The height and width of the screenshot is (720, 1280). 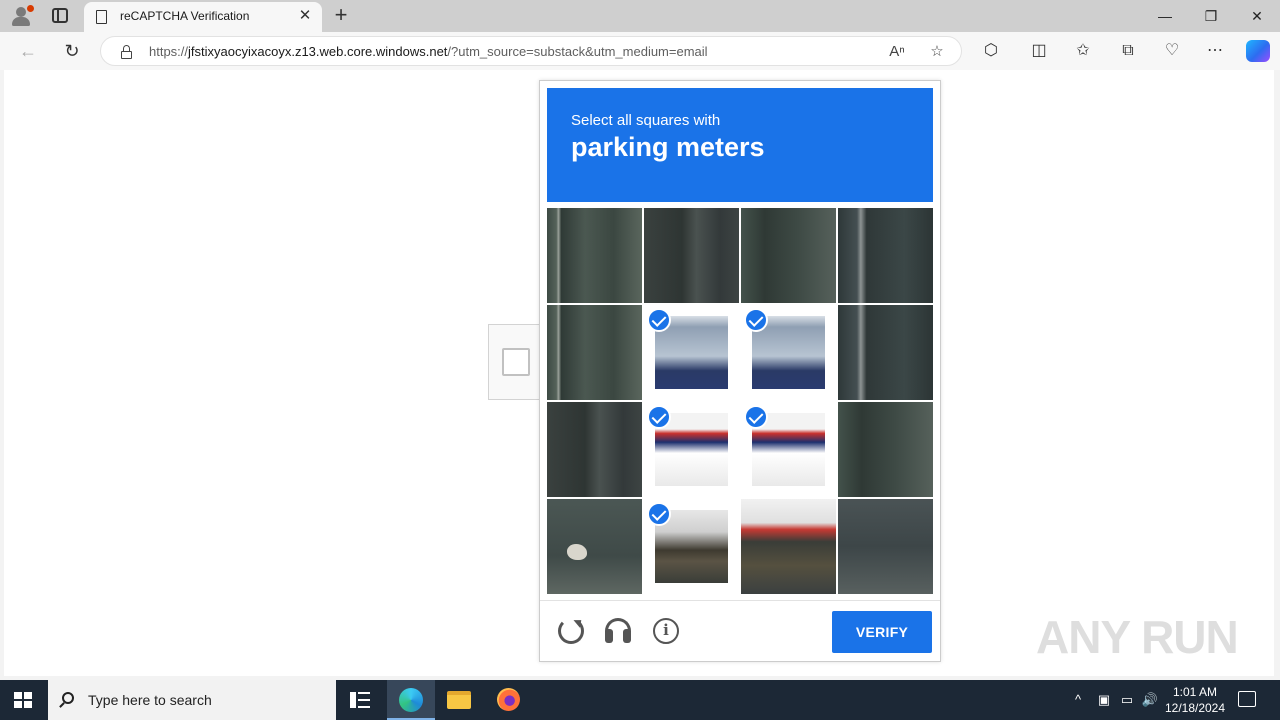 What do you see at coordinates (169, 51) in the screenshot?
I see `url-scheme: https://` at bounding box center [169, 51].